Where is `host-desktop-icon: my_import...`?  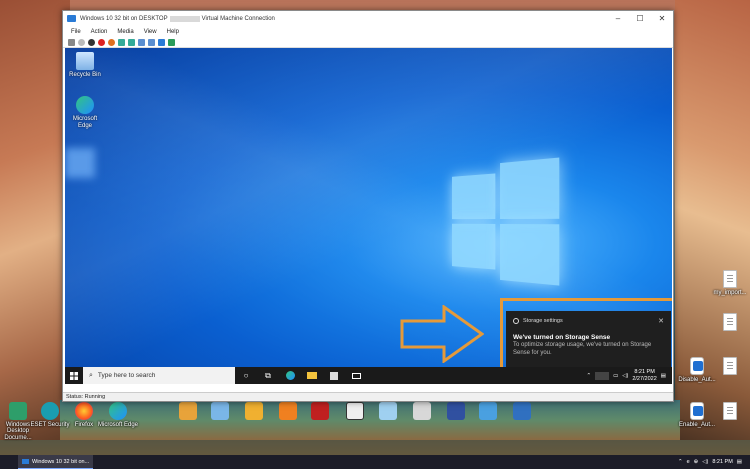 host-desktop-icon: my_import... is located at coordinates (729, 283).